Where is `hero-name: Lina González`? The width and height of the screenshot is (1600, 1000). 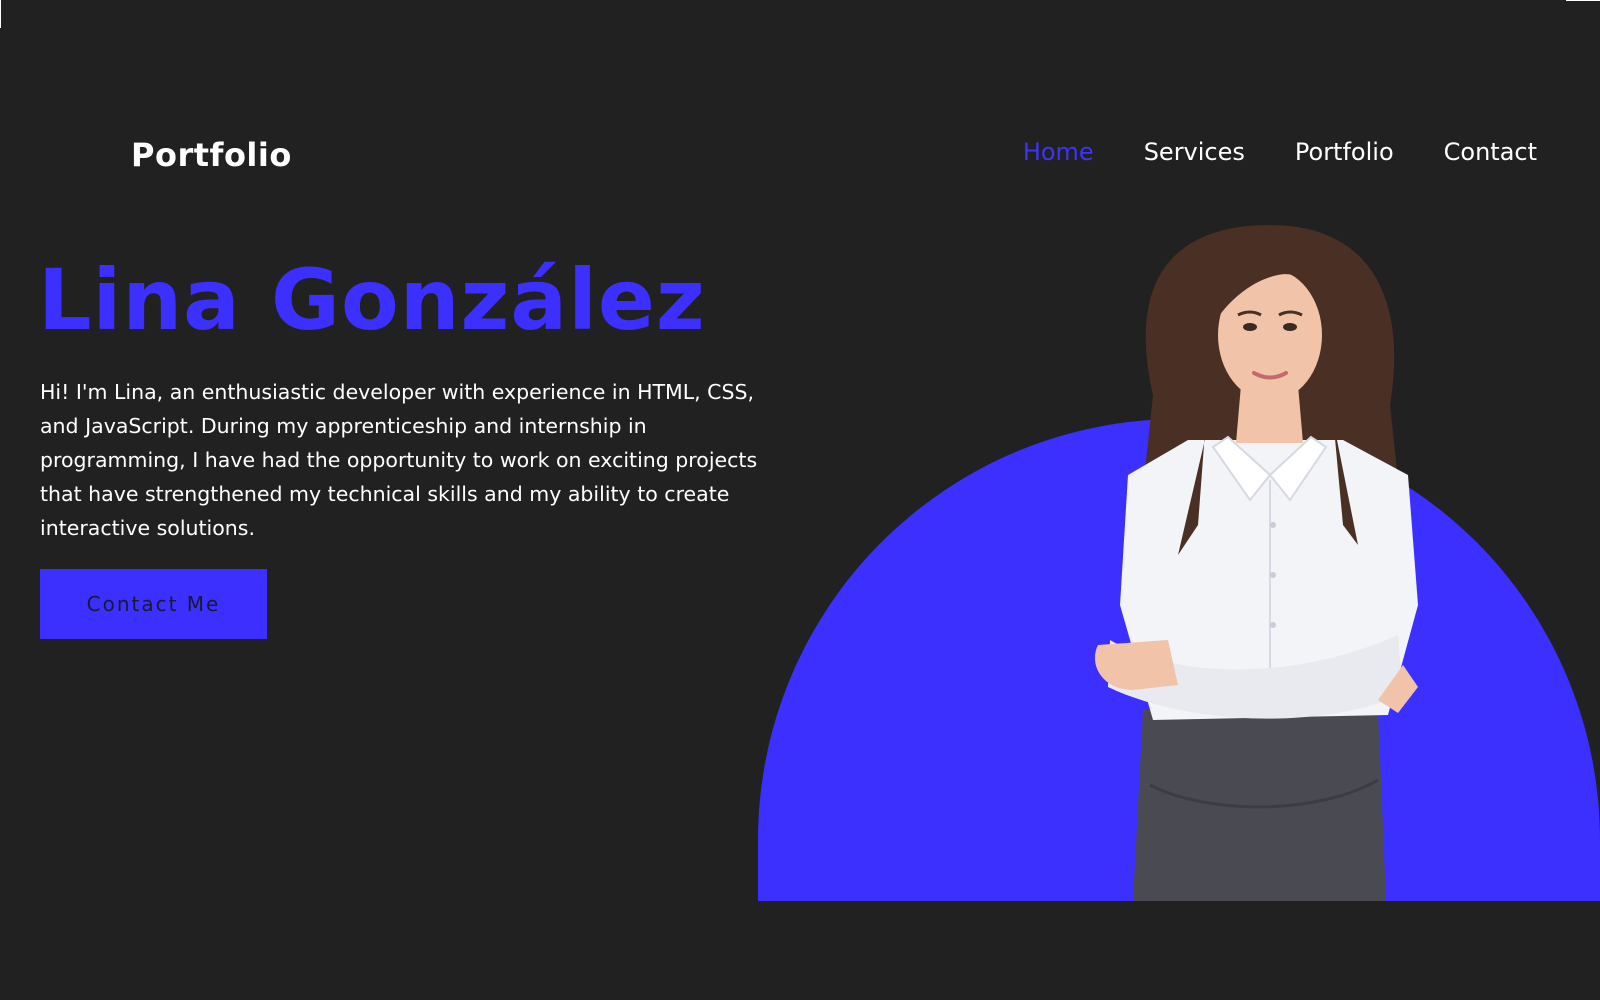 hero-name: Lina González is located at coordinates (372, 300).